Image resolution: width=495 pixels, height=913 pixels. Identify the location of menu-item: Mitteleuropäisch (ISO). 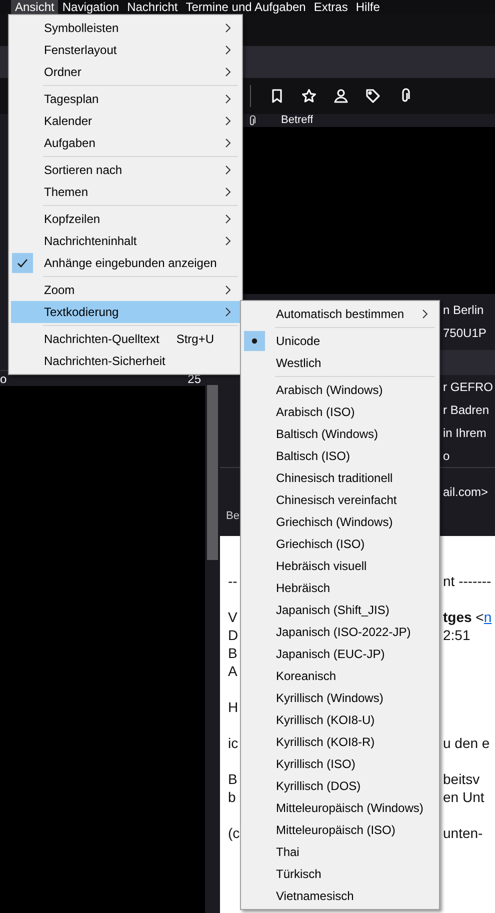
(340, 830).